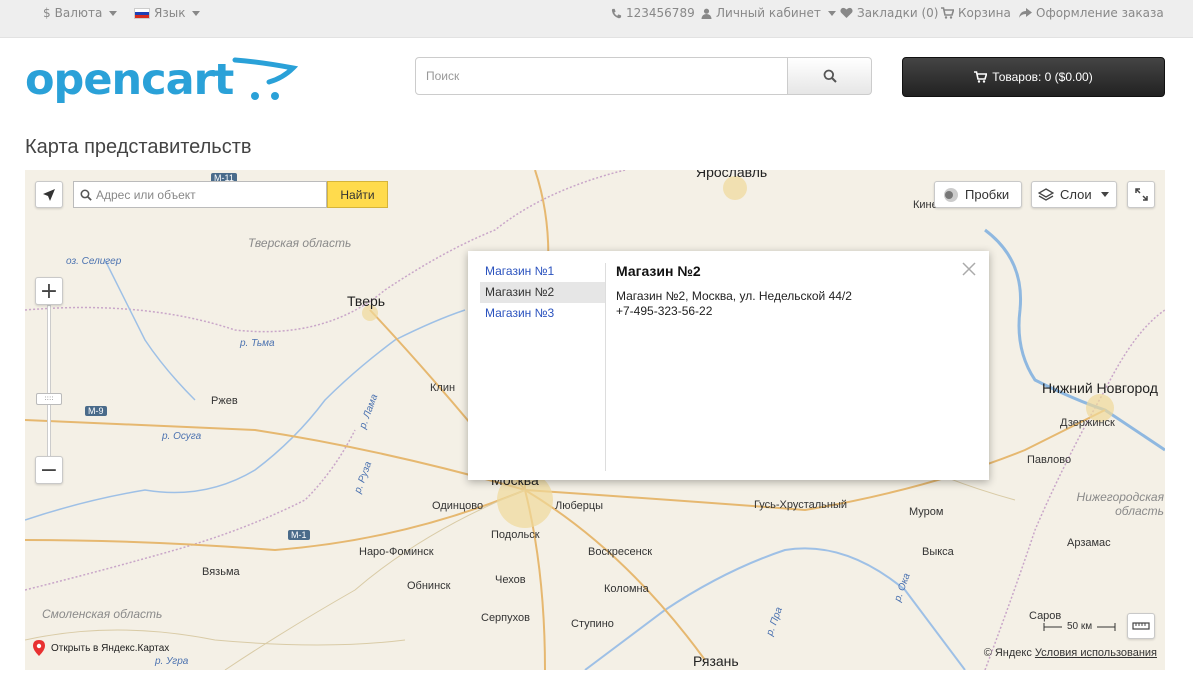 Image resolution: width=1193 pixels, height=699 pixels. I want to click on search-input, so click(601, 76).